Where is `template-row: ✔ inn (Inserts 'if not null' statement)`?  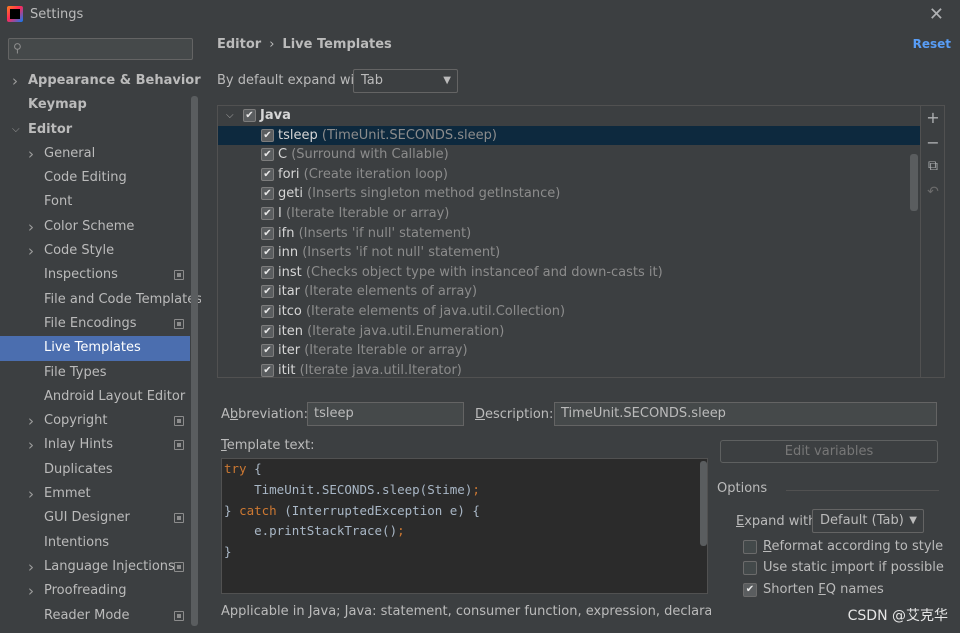
template-row: ✔ inn (Inserts 'if not null' statement) is located at coordinates (569, 253).